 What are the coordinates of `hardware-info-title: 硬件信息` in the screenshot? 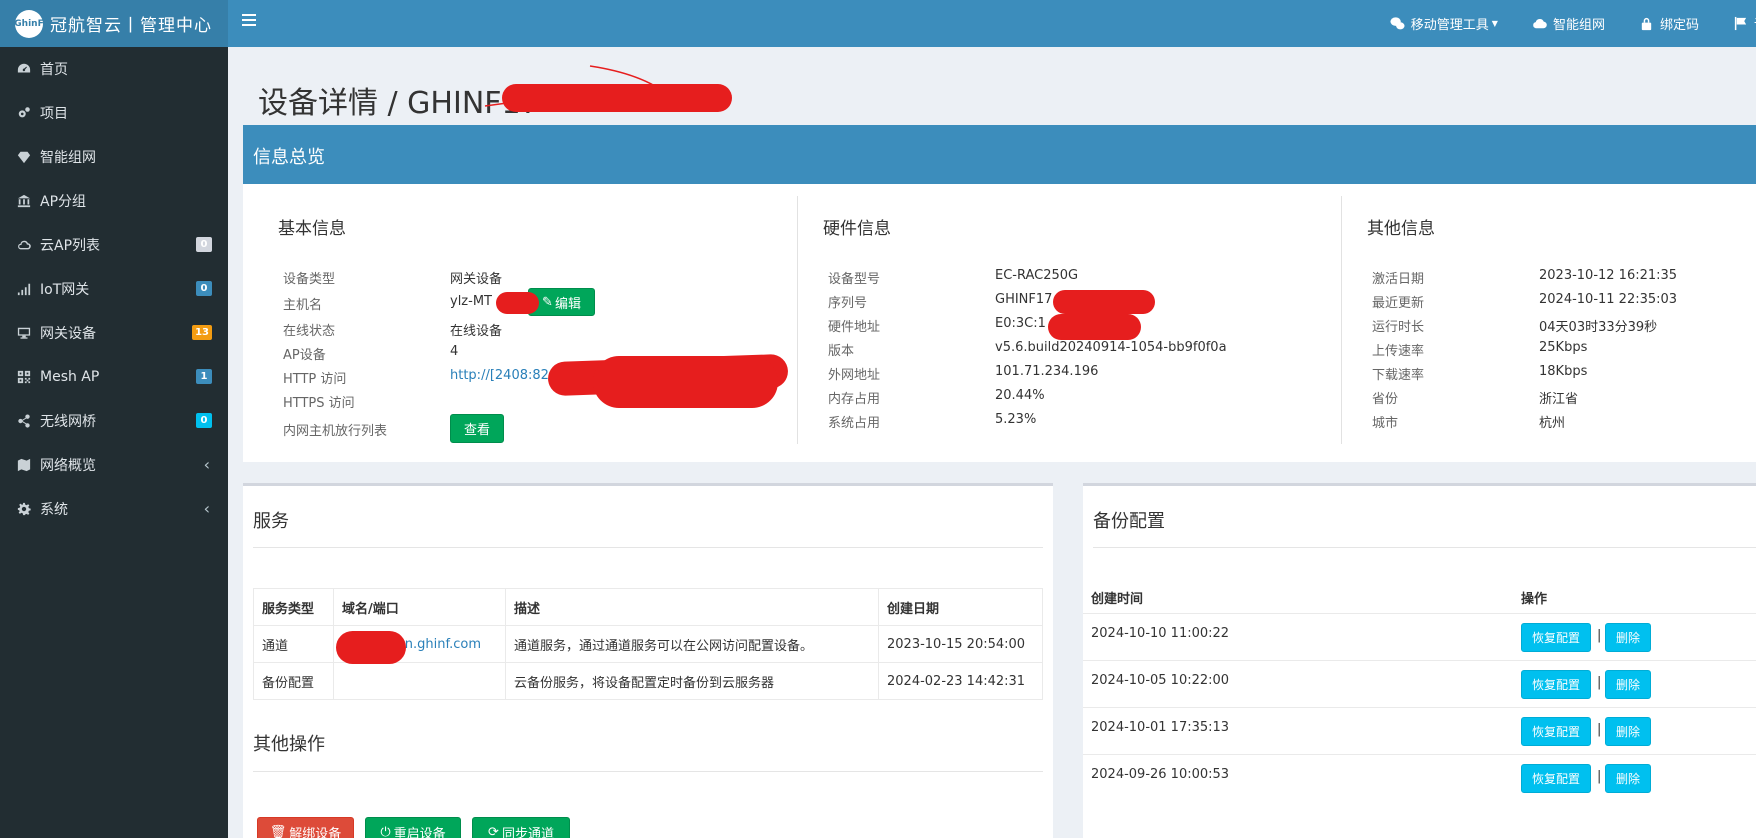 It's located at (857, 229).